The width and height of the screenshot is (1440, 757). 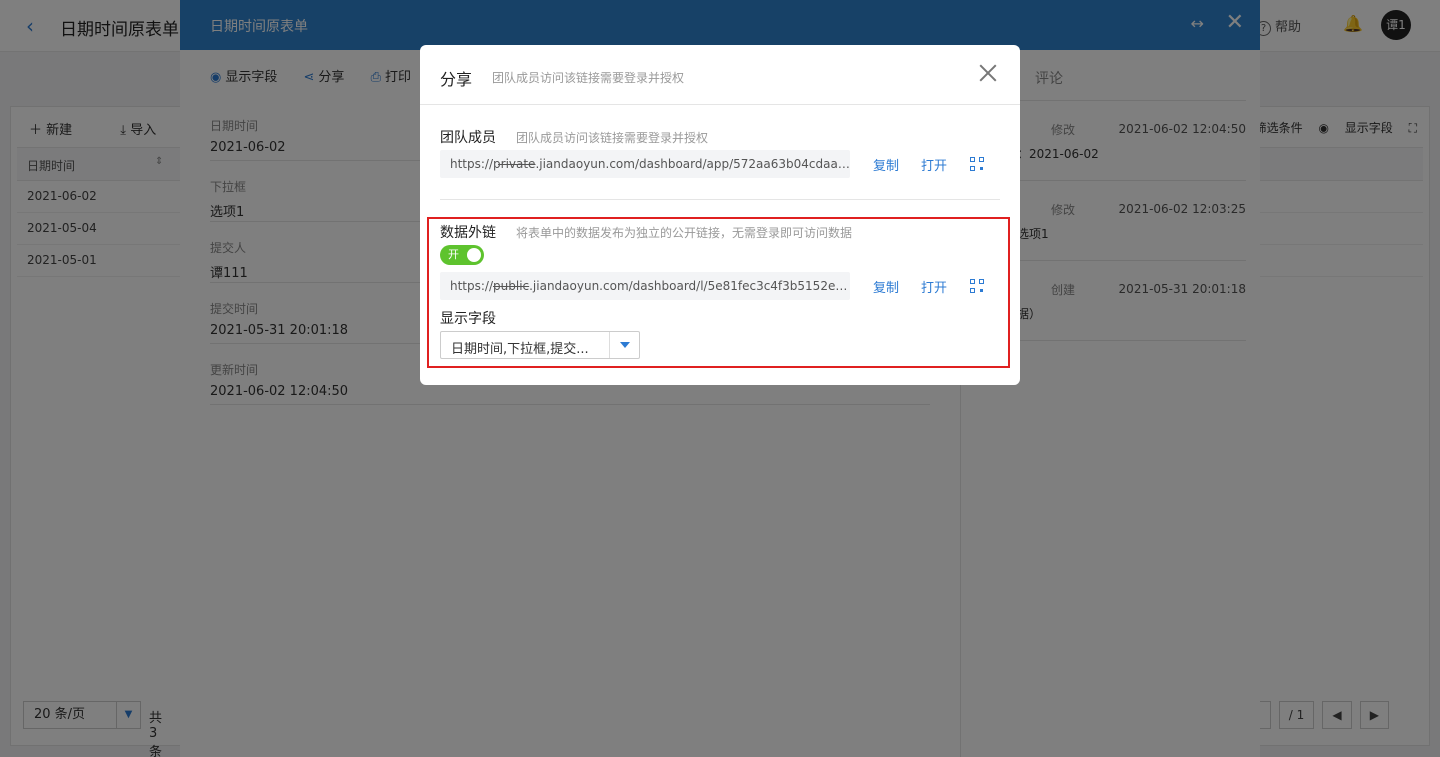 I want to click on close-icon, so click(x=988, y=73).